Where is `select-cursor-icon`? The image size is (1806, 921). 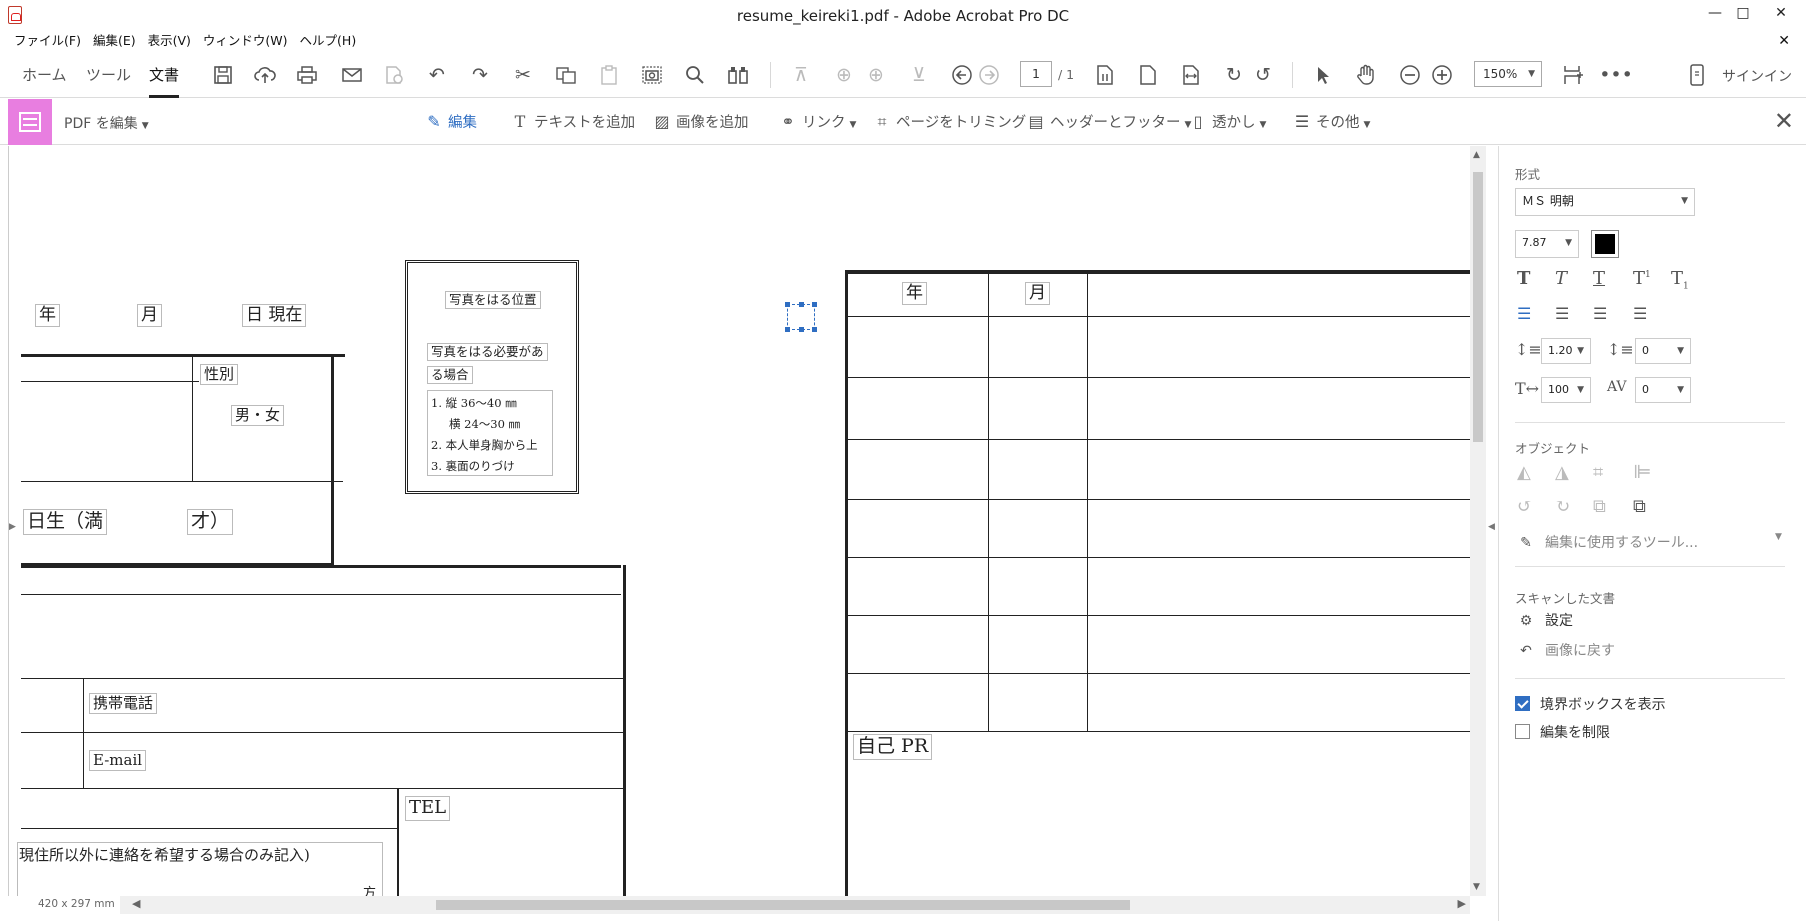 select-cursor-icon is located at coordinates (1323, 75).